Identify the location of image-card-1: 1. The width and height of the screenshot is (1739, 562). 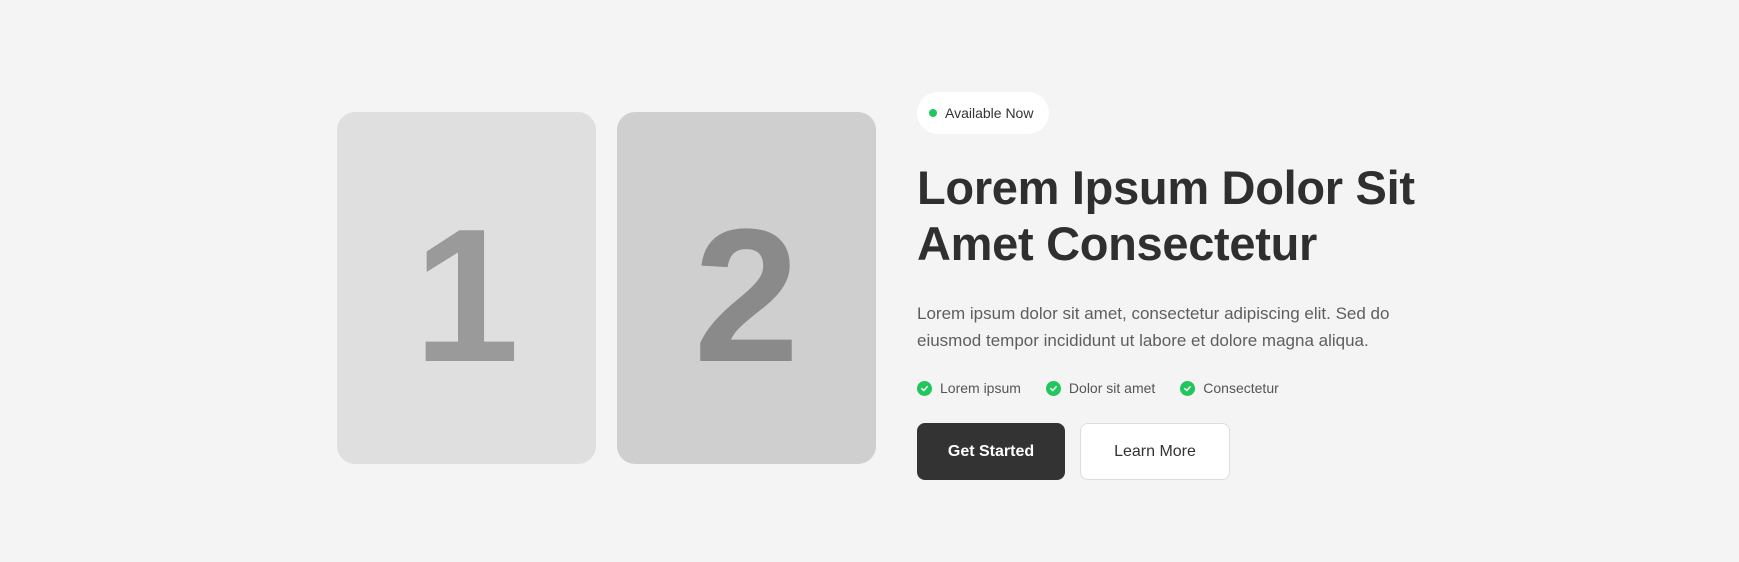
(466, 288).